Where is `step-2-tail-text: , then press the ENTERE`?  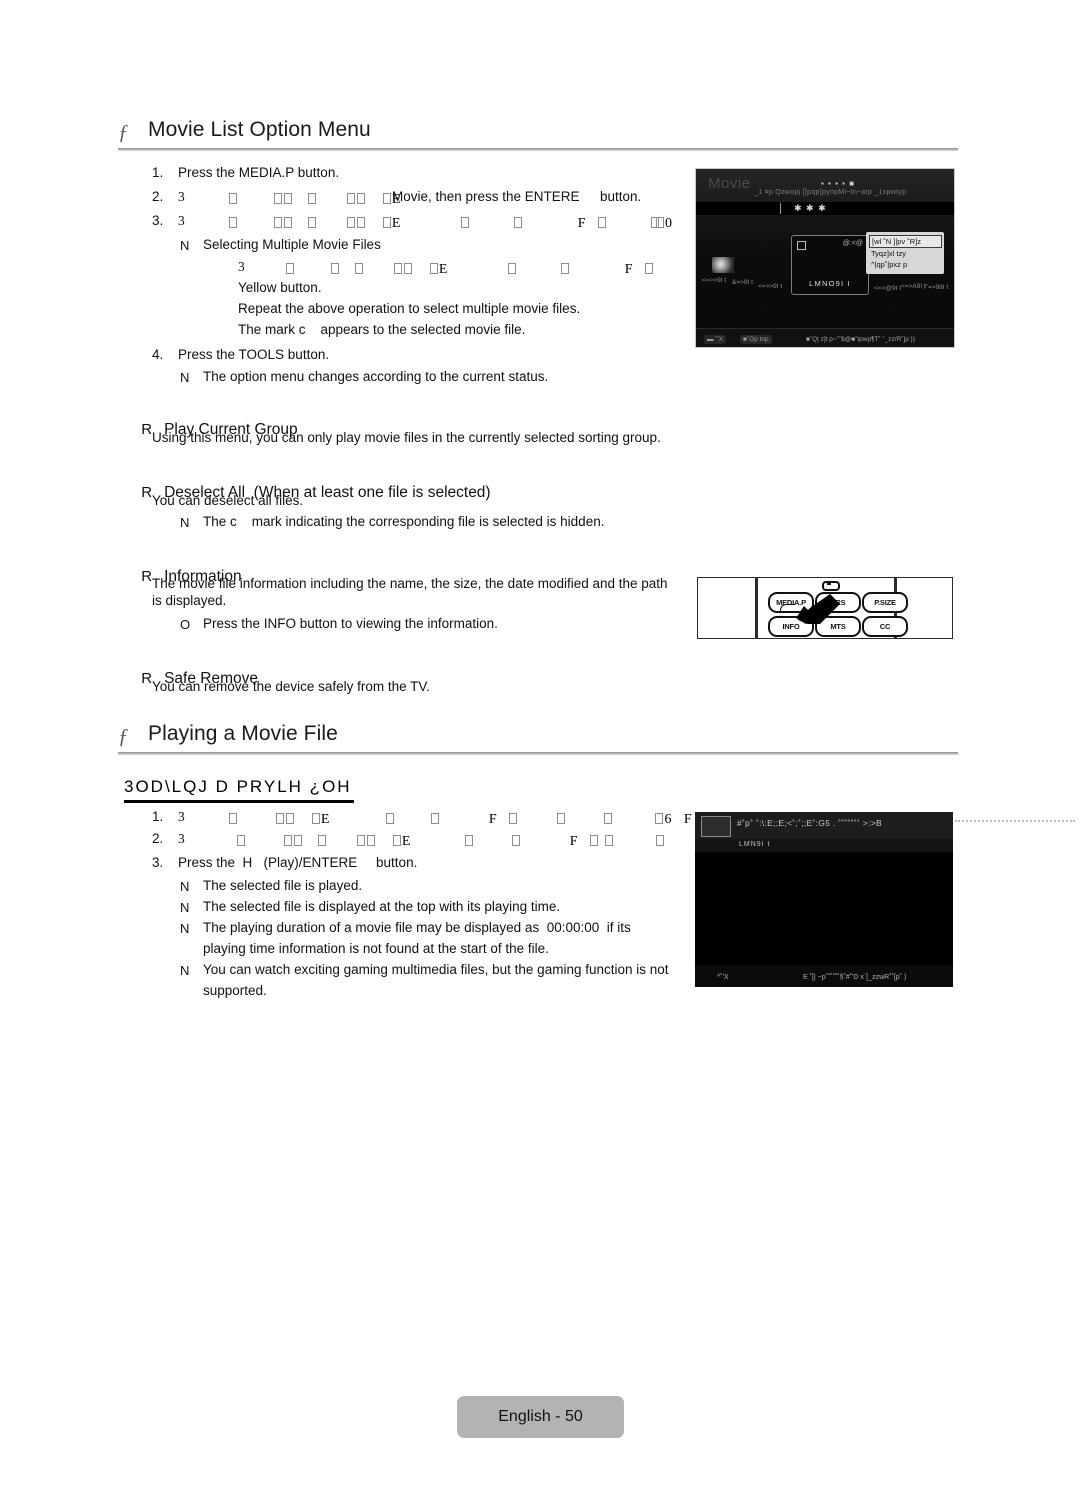
step-2-tail-text: , then press the ENTERE is located at coordinates (504, 196).